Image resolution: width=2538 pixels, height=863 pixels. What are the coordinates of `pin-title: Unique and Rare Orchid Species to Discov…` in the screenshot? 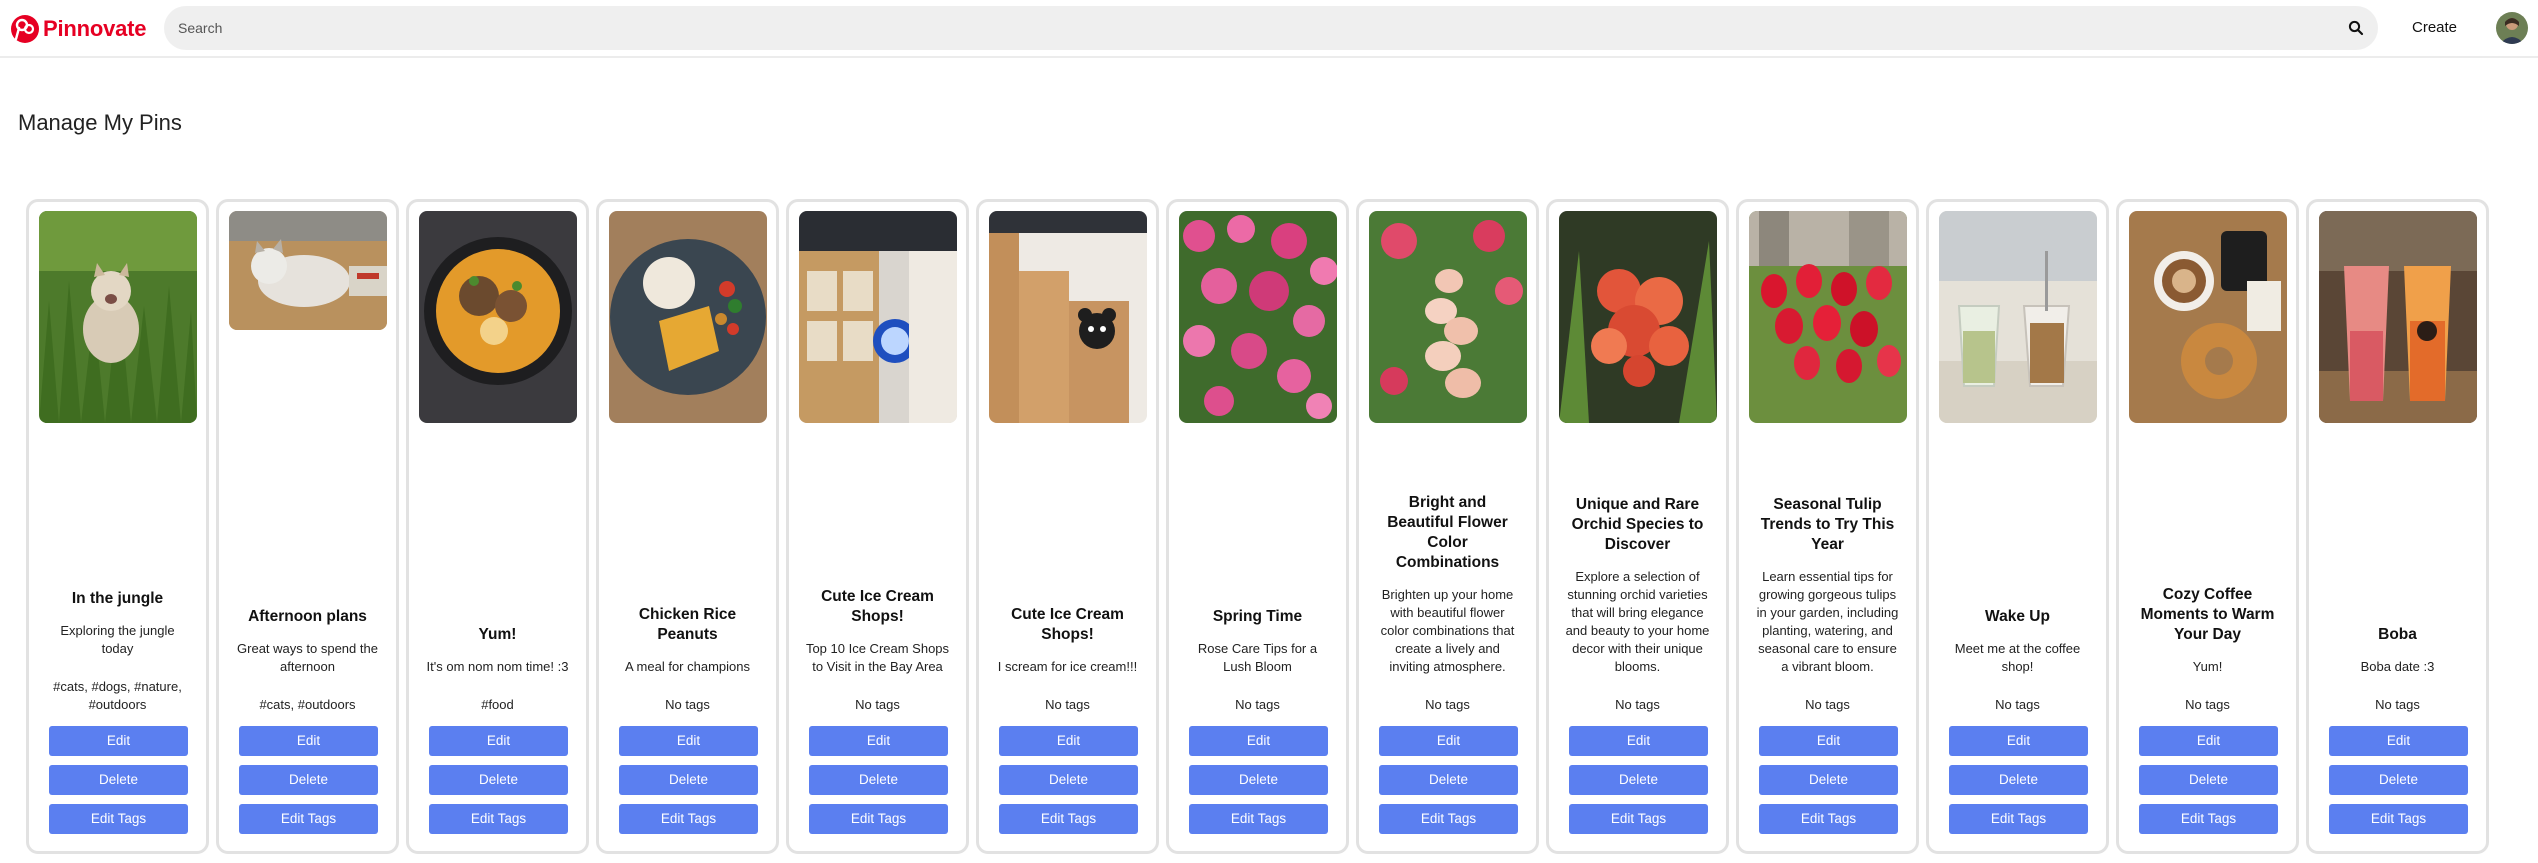 It's located at (1637, 524).